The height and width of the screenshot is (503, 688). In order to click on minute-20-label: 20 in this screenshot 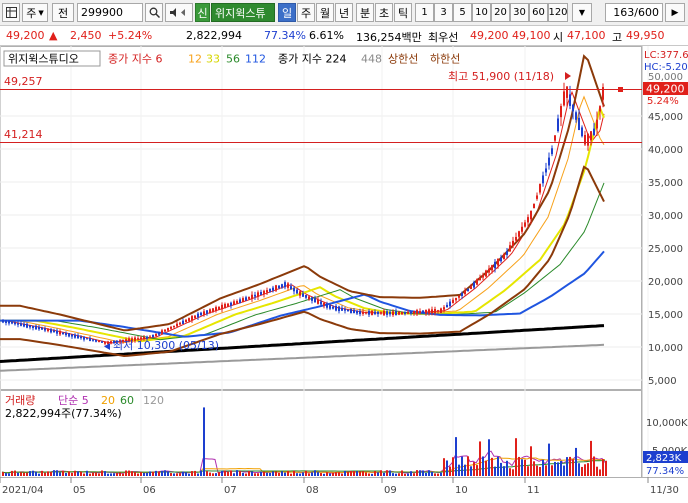, I will do `click(500, 12)`.